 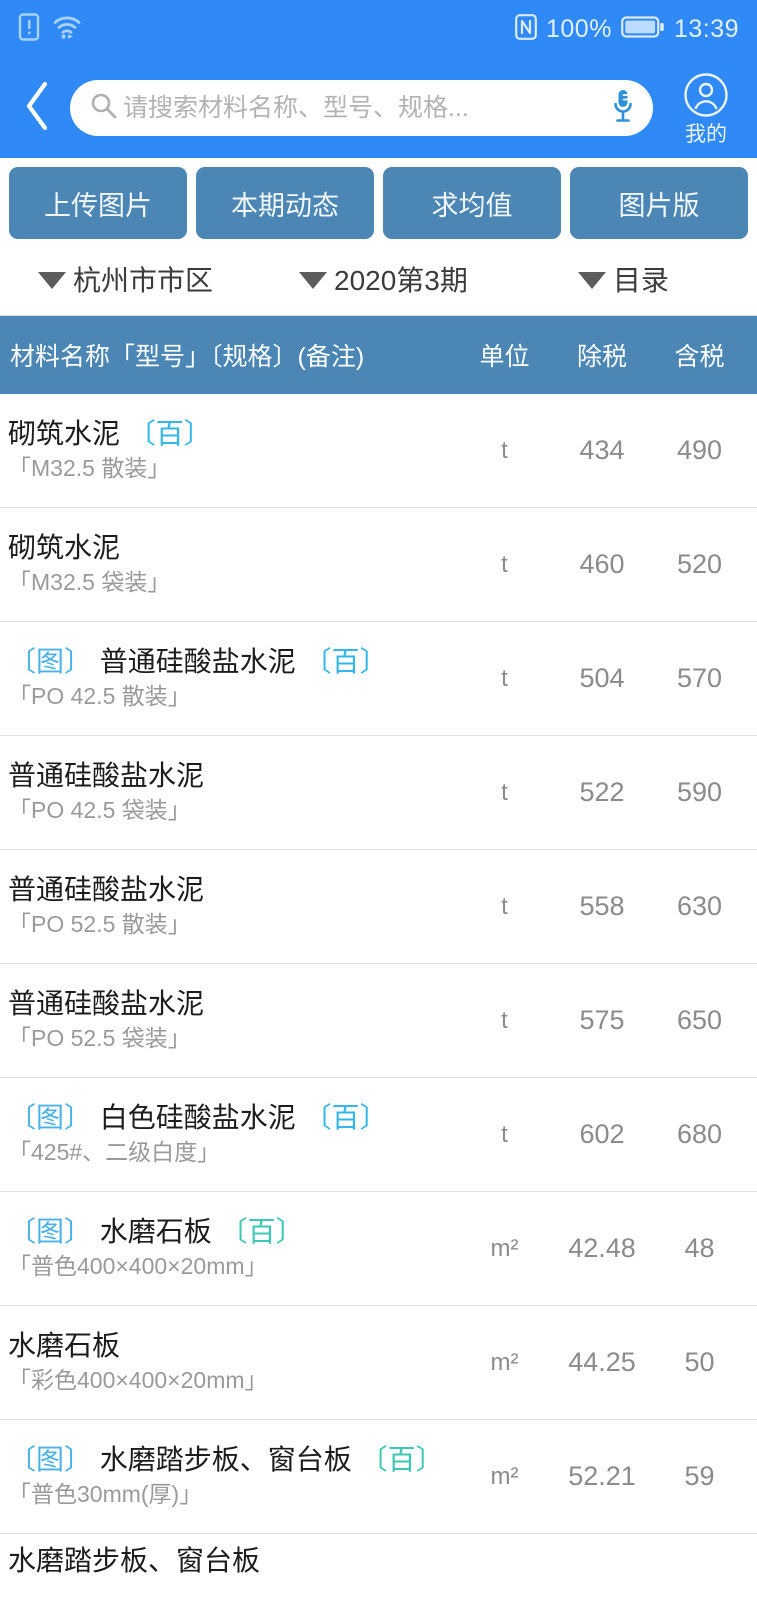 I want to click on column-header-unit: 单位, so click(x=504, y=357).